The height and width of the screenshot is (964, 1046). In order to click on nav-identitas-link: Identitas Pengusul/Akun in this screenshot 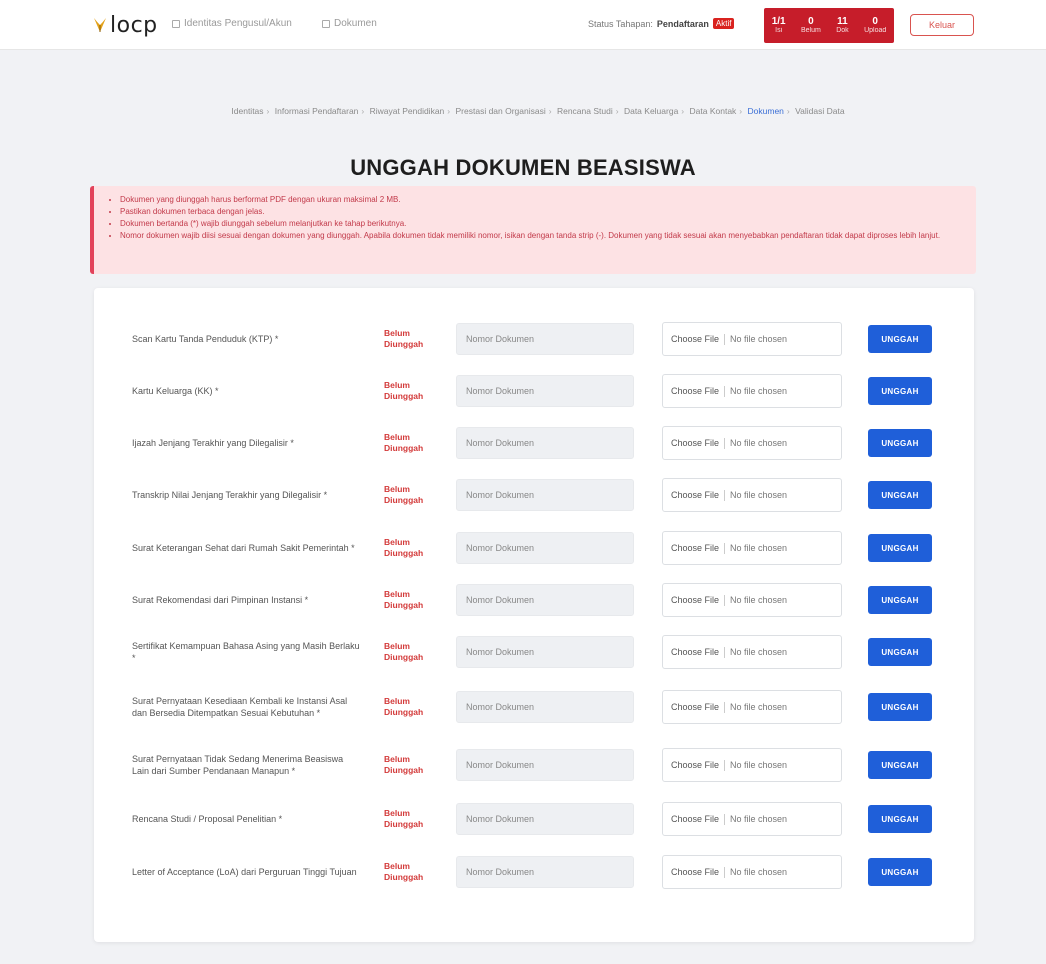, I will do `click(232, 23)`.